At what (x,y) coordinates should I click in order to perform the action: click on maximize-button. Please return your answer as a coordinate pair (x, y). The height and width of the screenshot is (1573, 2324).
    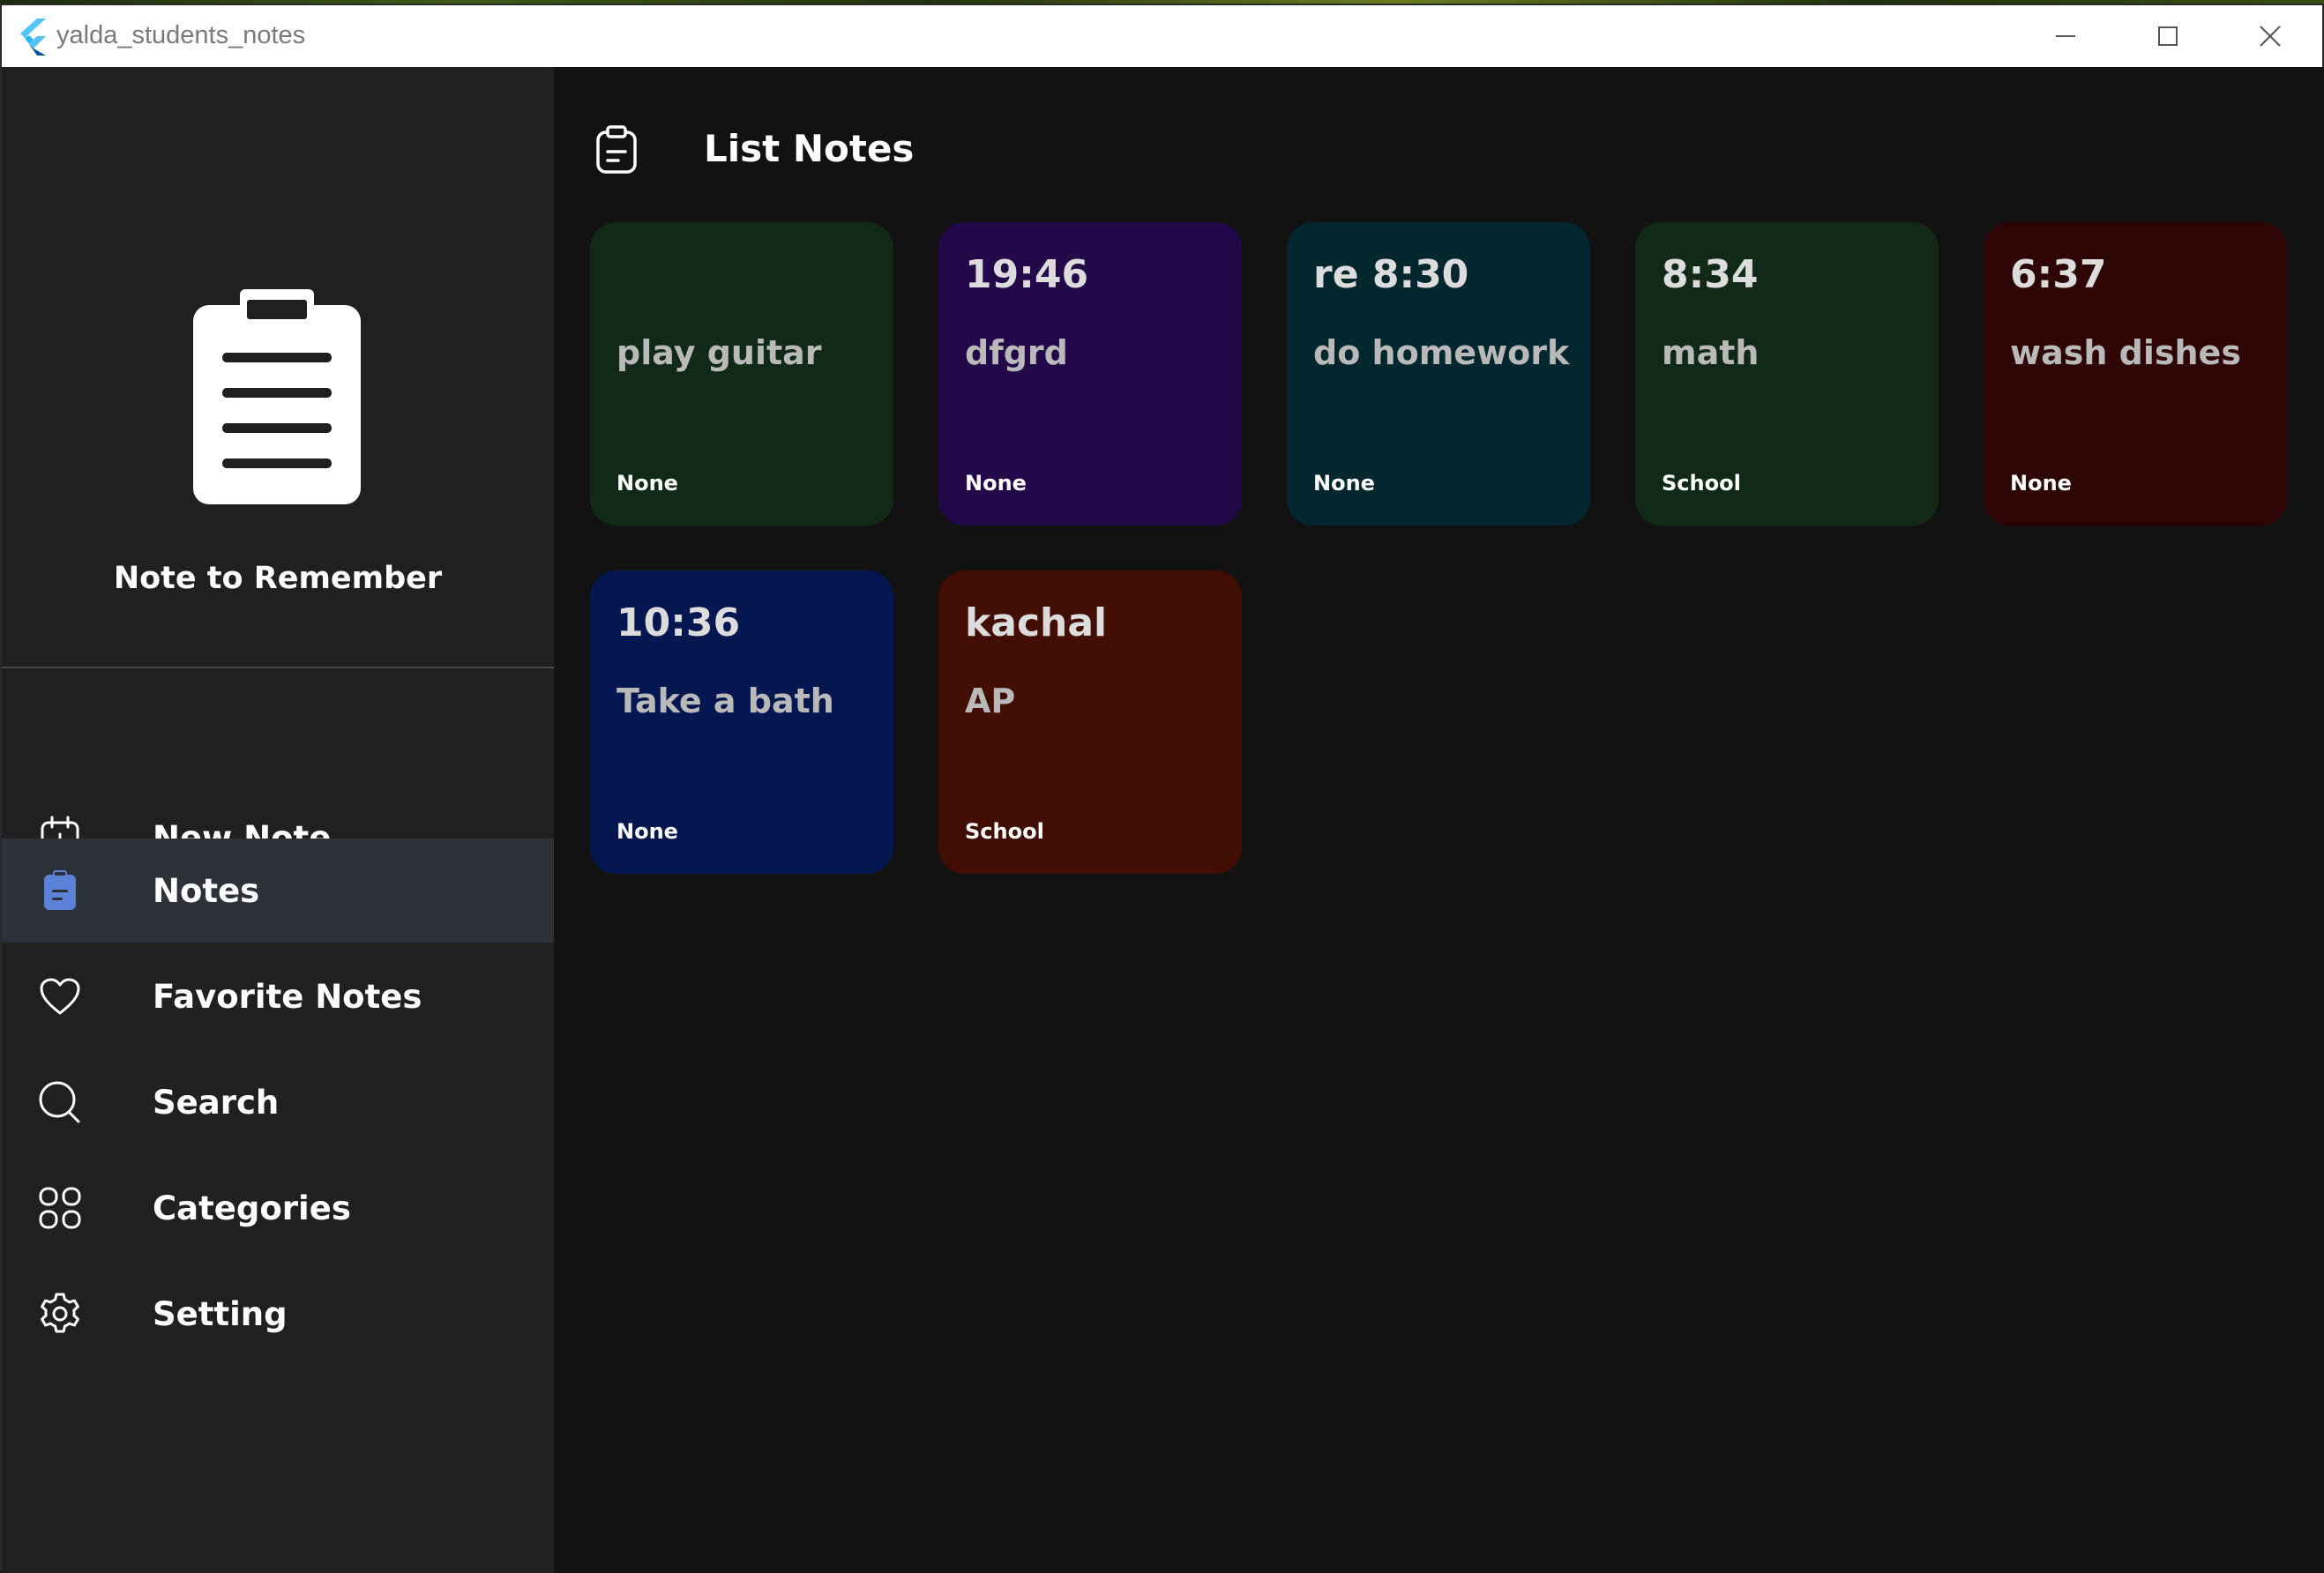
    Looking at the image, I should click on (2168, 36).